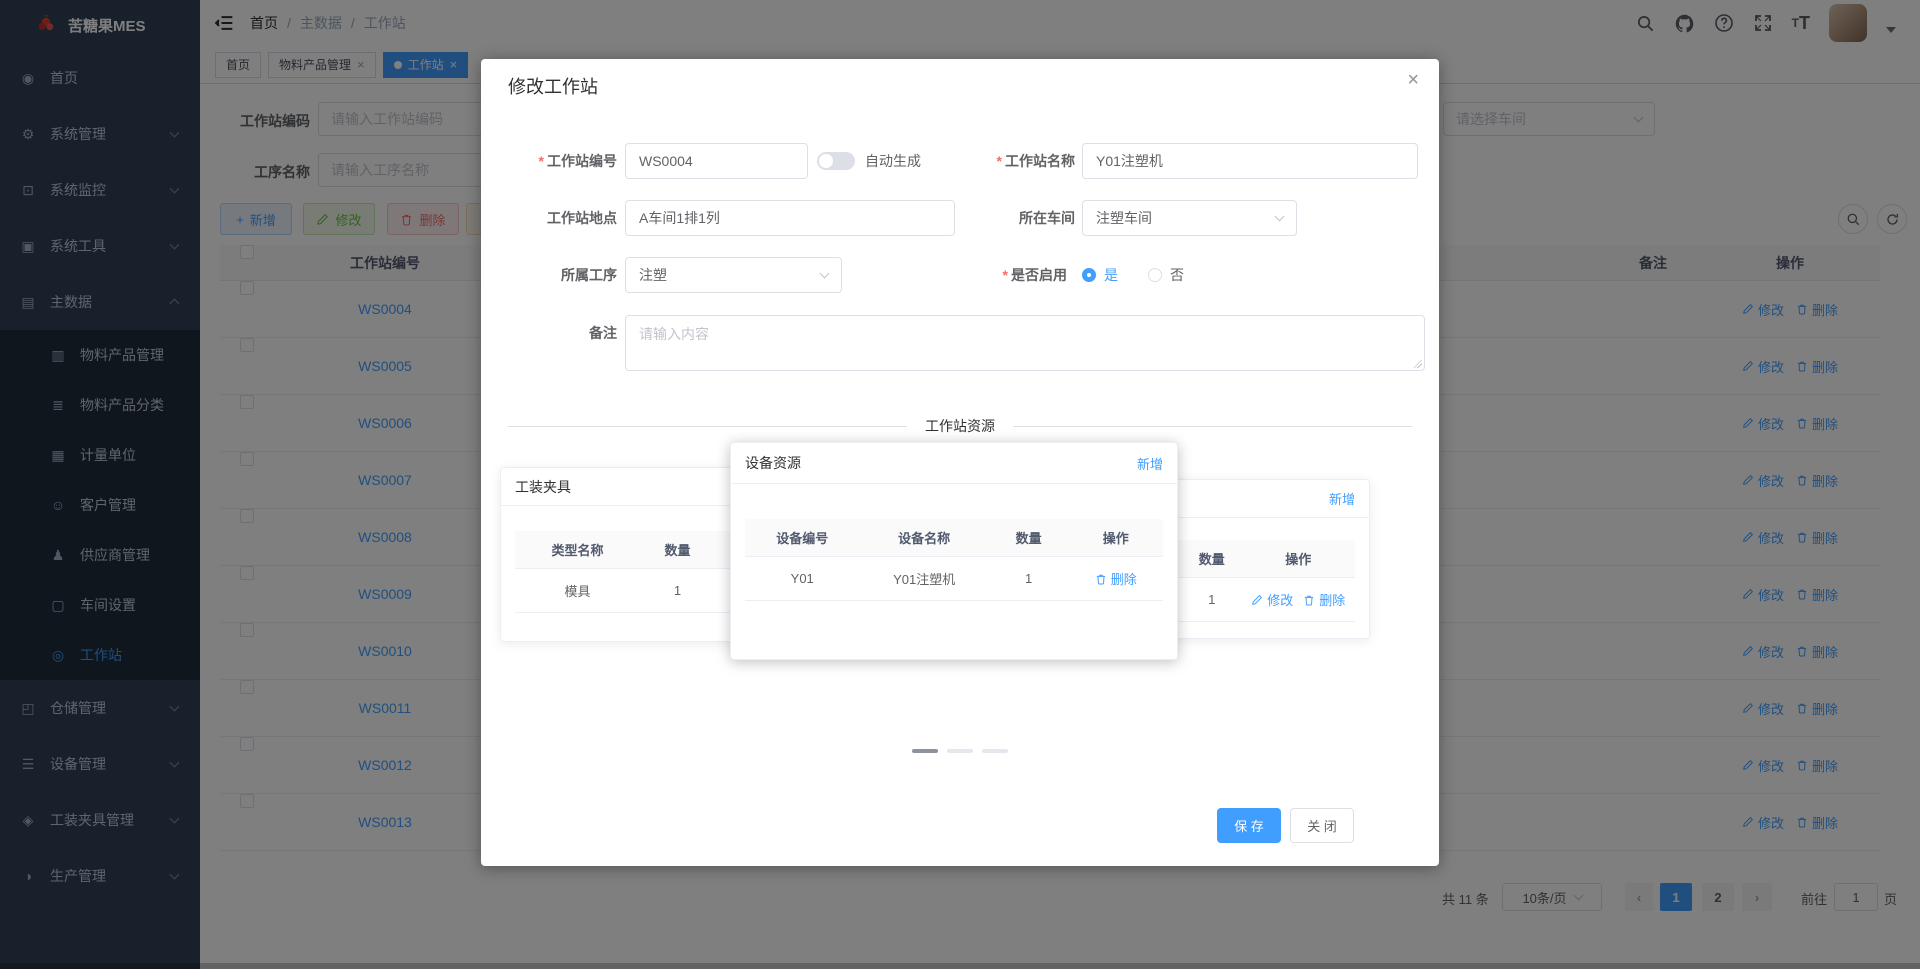 The image size is (1920, 969). What do you see at coordinates (1413, 80) in the screenshot?
I see `close-icon: ×` at bounding box center [1413, 80].